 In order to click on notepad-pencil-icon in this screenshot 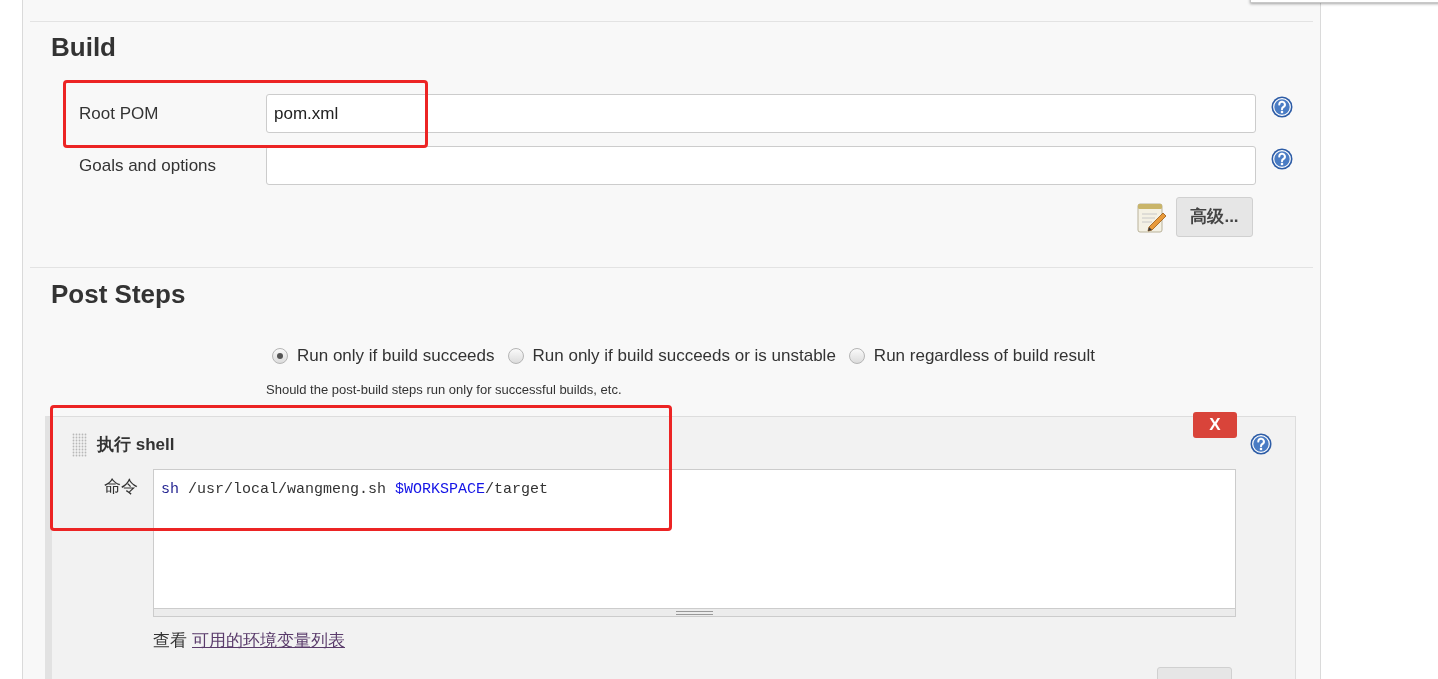, I will do `click(1152, 217)`.